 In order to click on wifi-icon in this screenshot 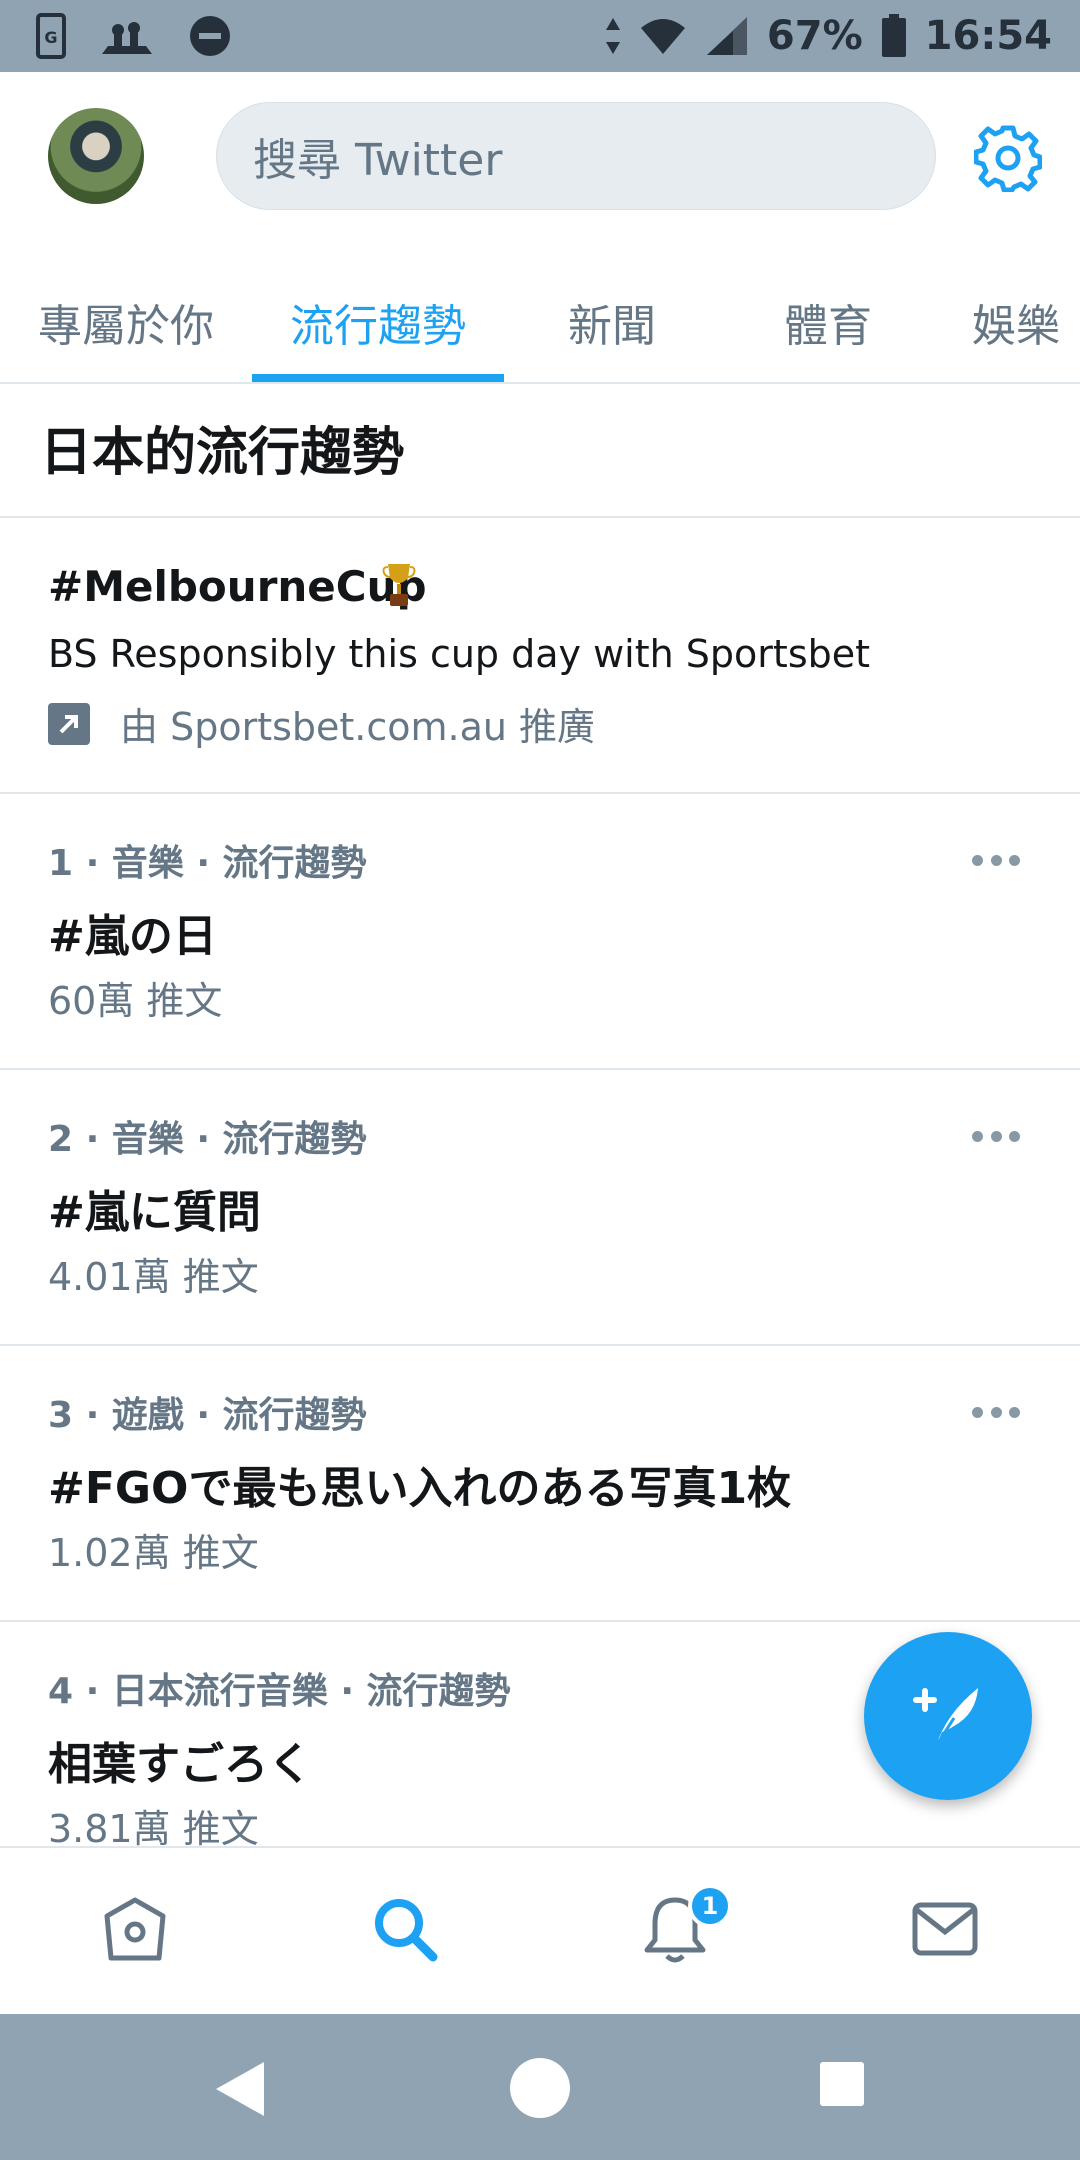, I will do `click(662, 36)`.